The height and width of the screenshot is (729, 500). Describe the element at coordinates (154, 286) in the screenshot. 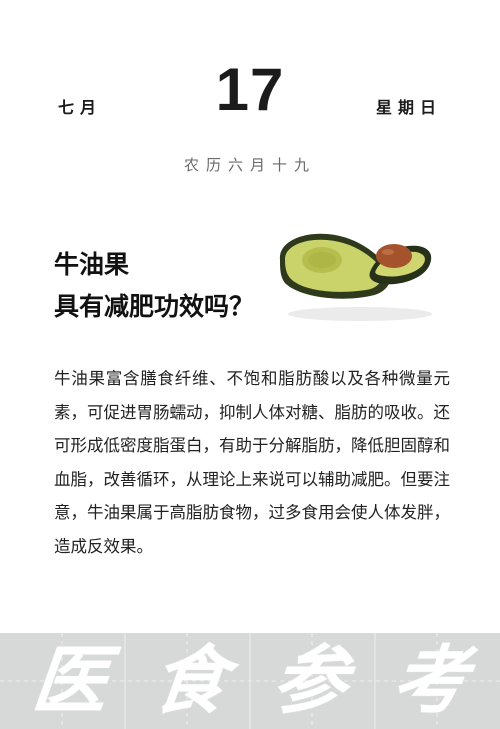

I see `headline: 牛油果 具有减肥功效吗？` at that location.